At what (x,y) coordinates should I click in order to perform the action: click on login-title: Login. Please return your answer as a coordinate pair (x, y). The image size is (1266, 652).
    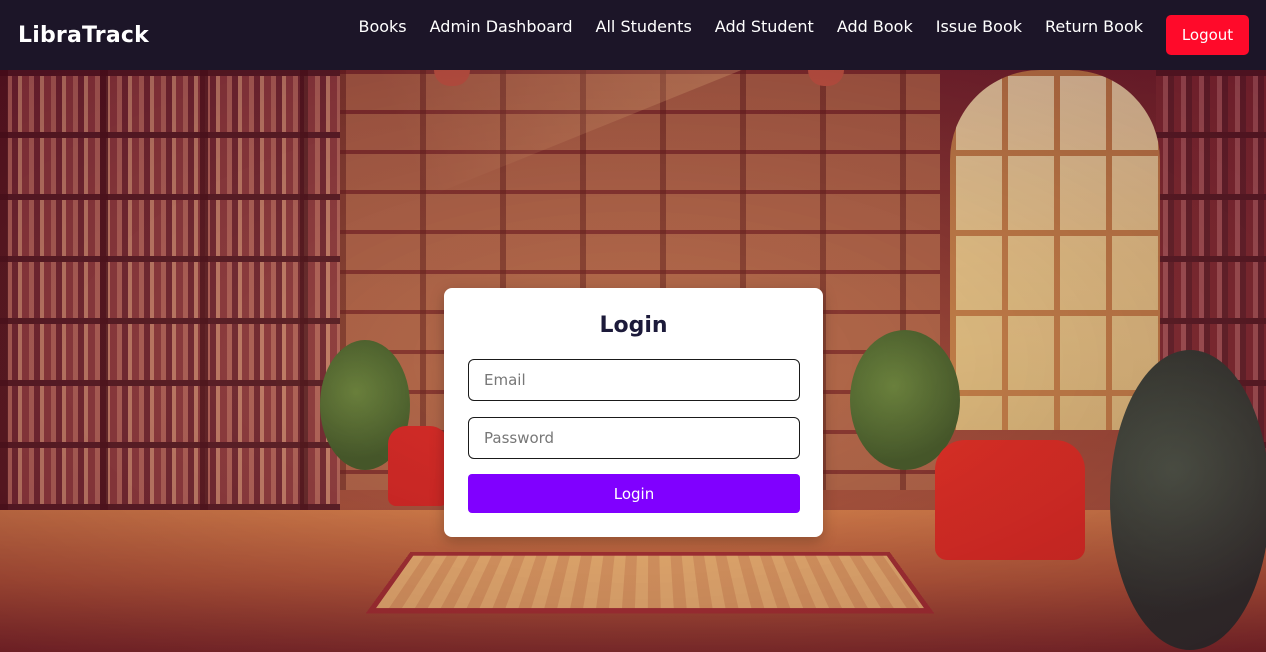
    Looking at the image, I should click on (633, 325).